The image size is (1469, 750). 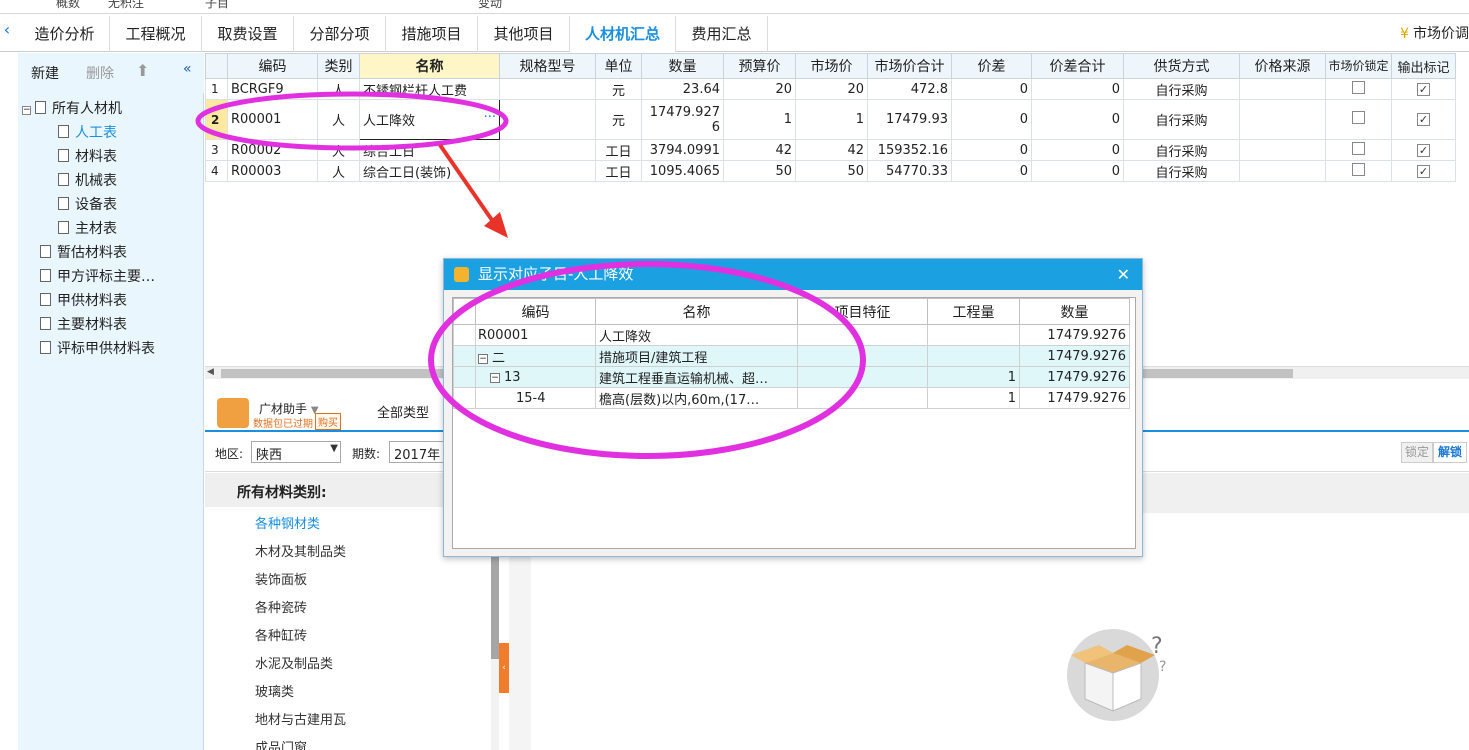 I want to click on dialog-row: − 二措施项目/建筑工程 17479.9276, so click(x=791, y=356).